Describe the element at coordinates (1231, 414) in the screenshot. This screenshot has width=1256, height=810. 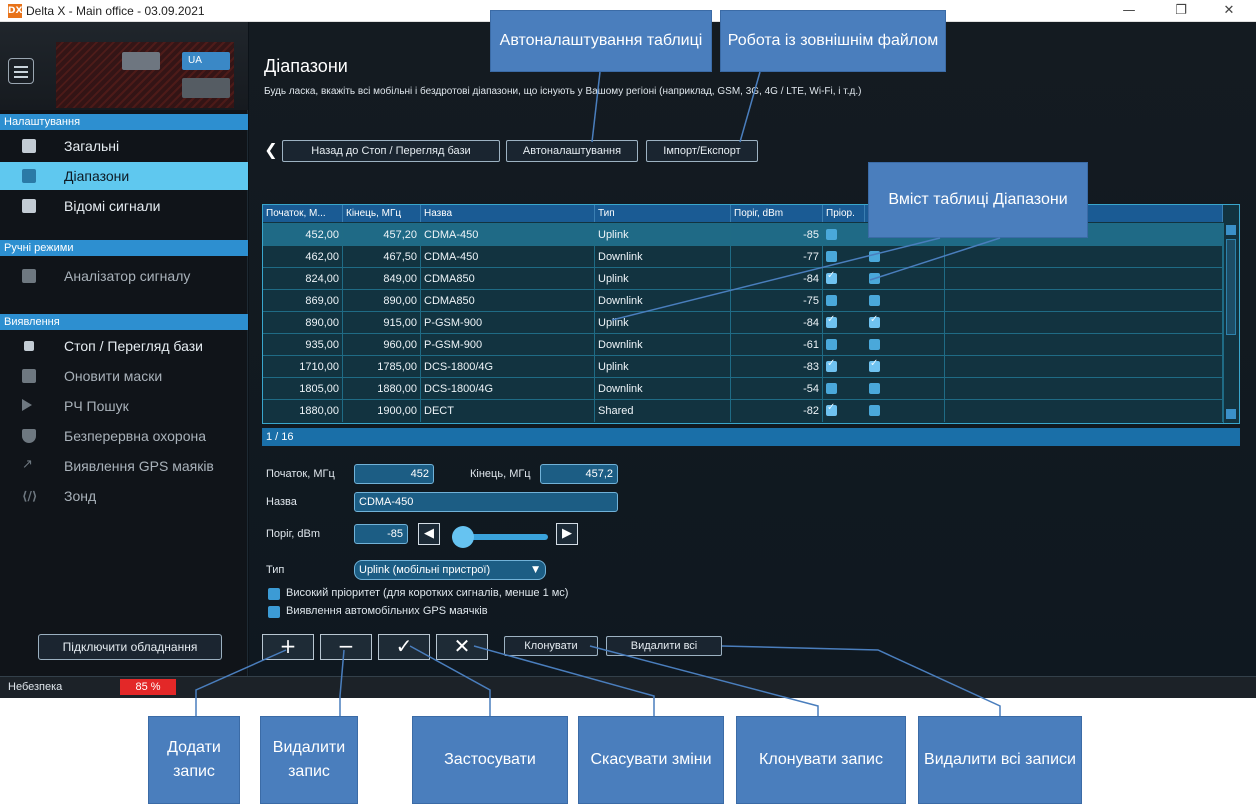
I see `scroll-down-icon` at that location.